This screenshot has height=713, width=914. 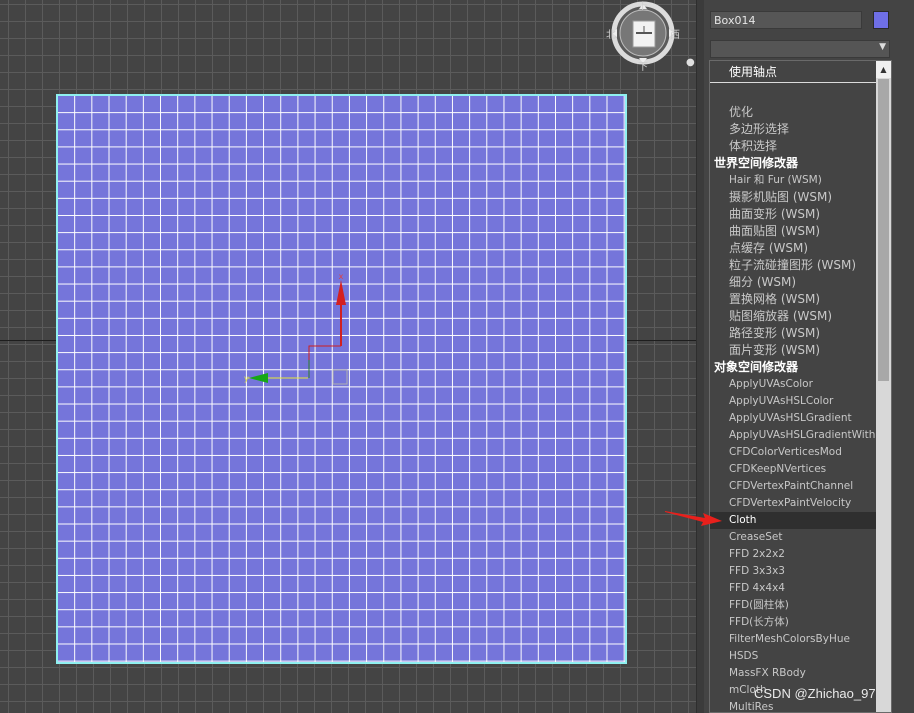 I want to click on viewcube-bottom-label: 下, so click(x=643, y=65).